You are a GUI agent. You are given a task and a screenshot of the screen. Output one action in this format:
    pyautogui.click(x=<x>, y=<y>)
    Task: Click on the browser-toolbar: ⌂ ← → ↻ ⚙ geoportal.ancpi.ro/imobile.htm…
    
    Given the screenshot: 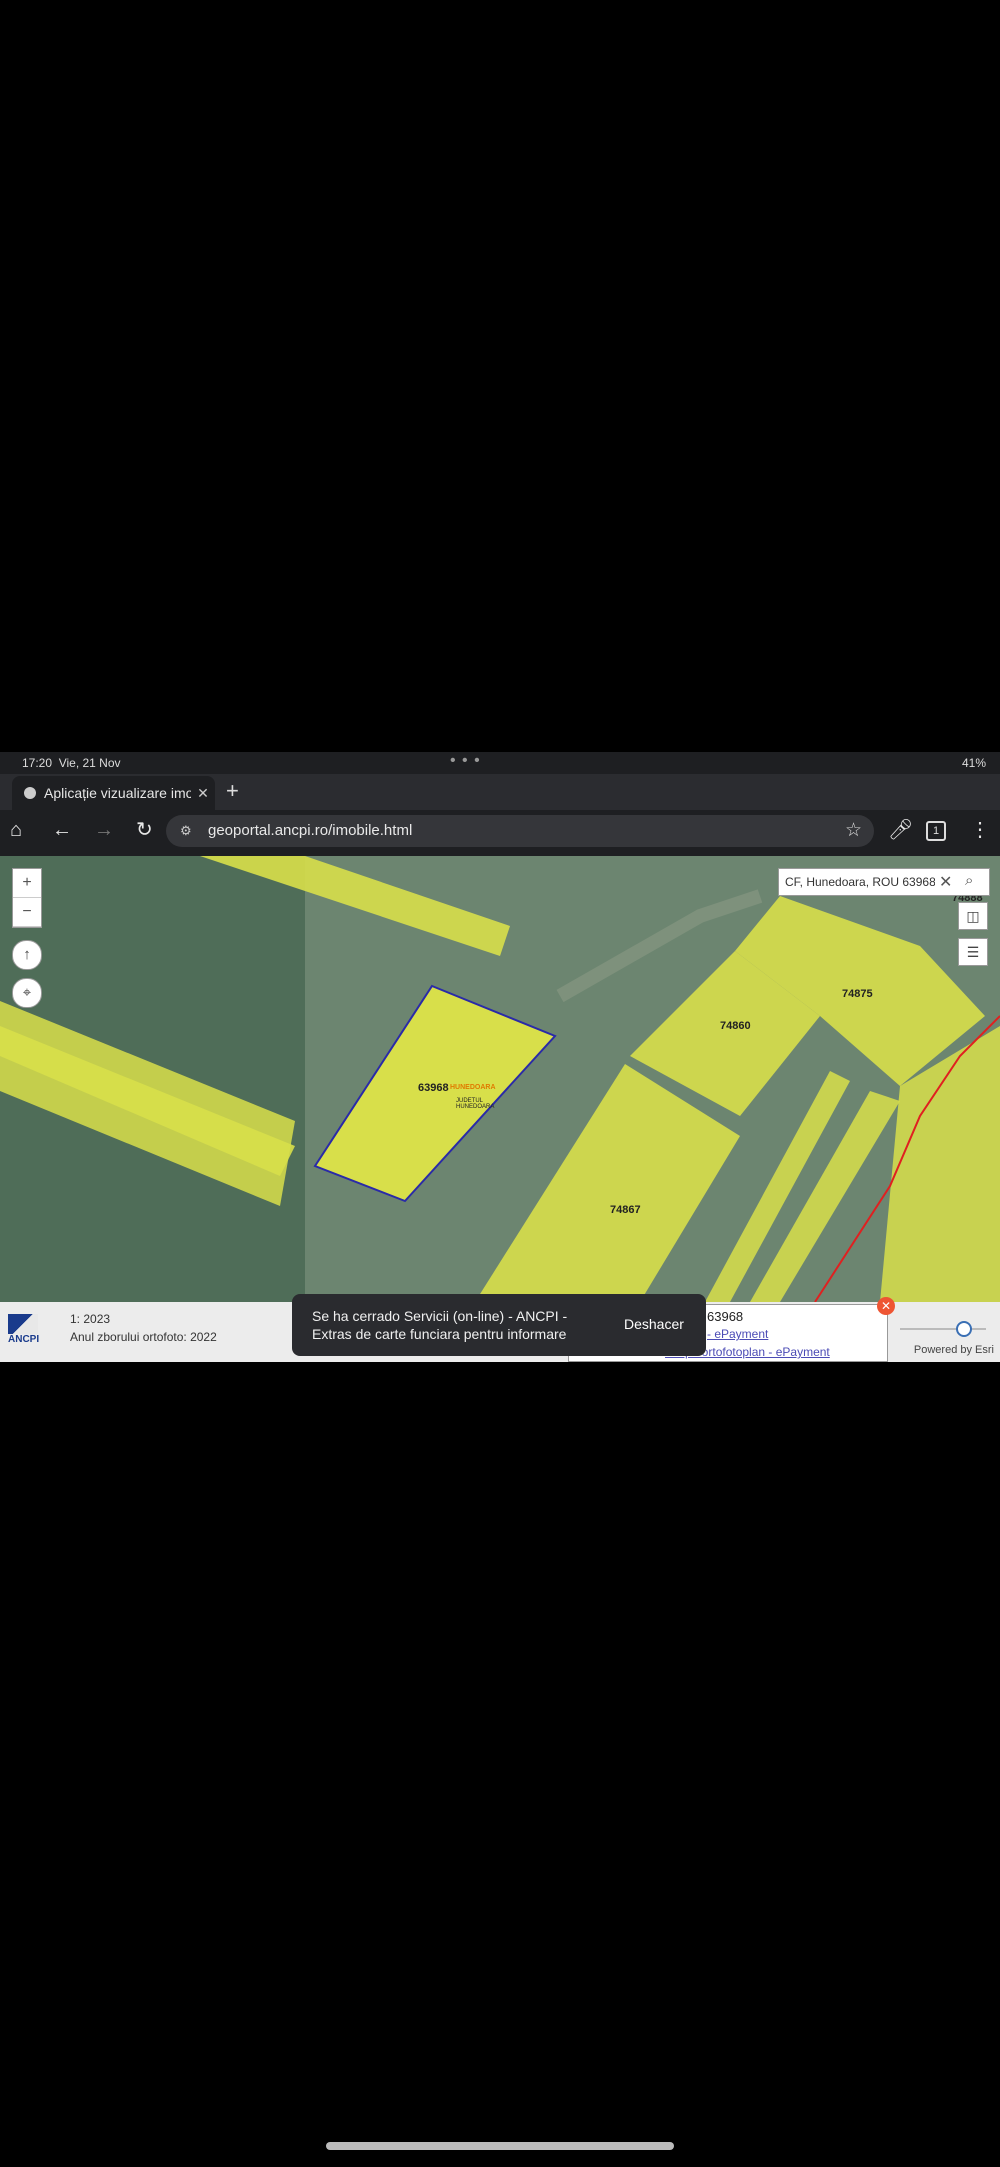 What is the action you would take?
    pyautogui.click(x=500, y=831)
    